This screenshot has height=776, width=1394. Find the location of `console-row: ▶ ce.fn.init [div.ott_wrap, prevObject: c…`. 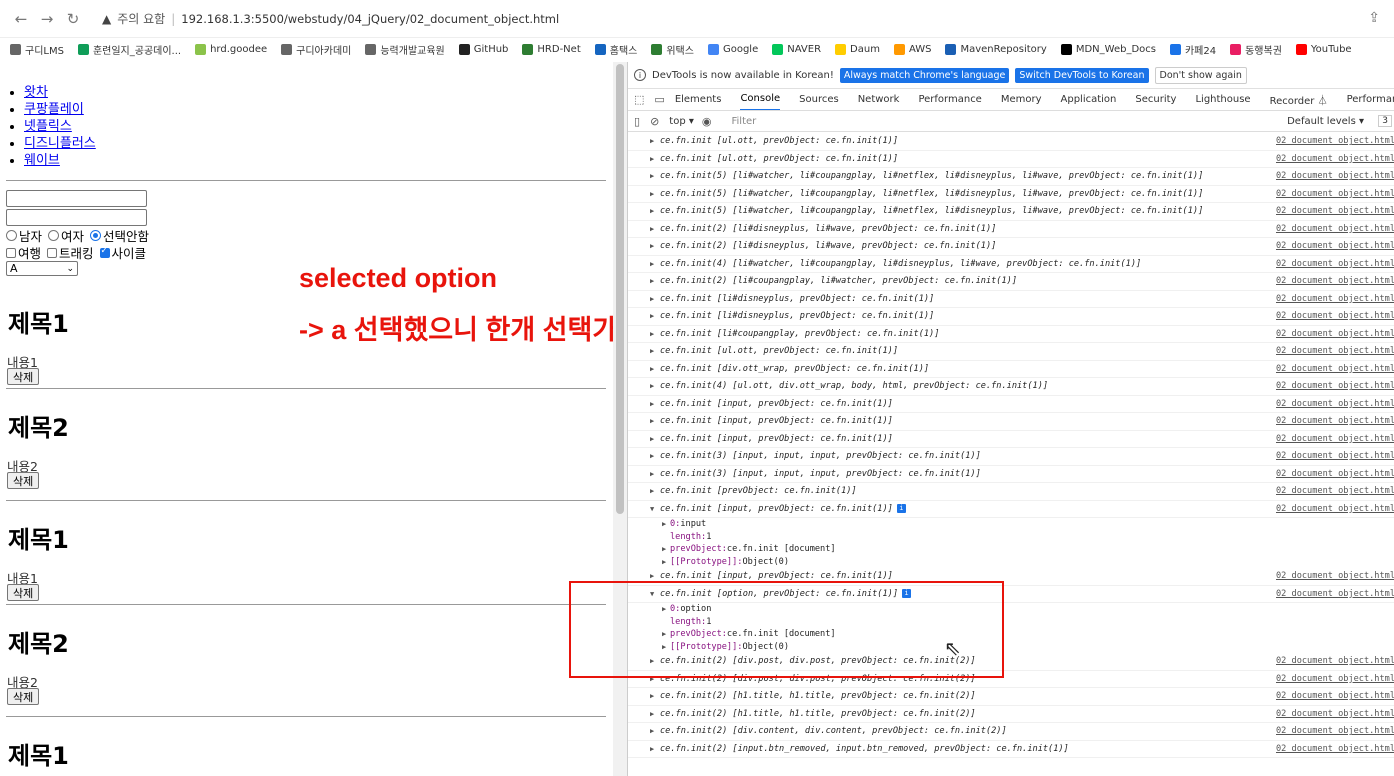

console-row: ▶ ce.fn.init [div.ott_wrap, prevObject: c… is located at coordinates (1011, 369).